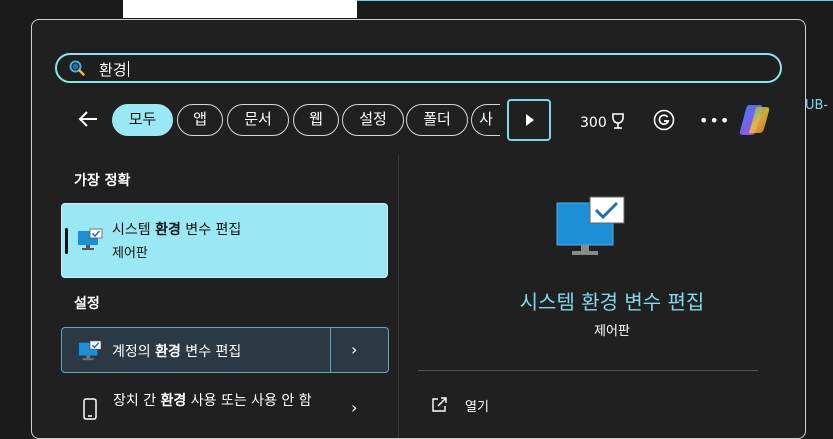  I want to click on filter-more-tab: 사, so click(485, 120).